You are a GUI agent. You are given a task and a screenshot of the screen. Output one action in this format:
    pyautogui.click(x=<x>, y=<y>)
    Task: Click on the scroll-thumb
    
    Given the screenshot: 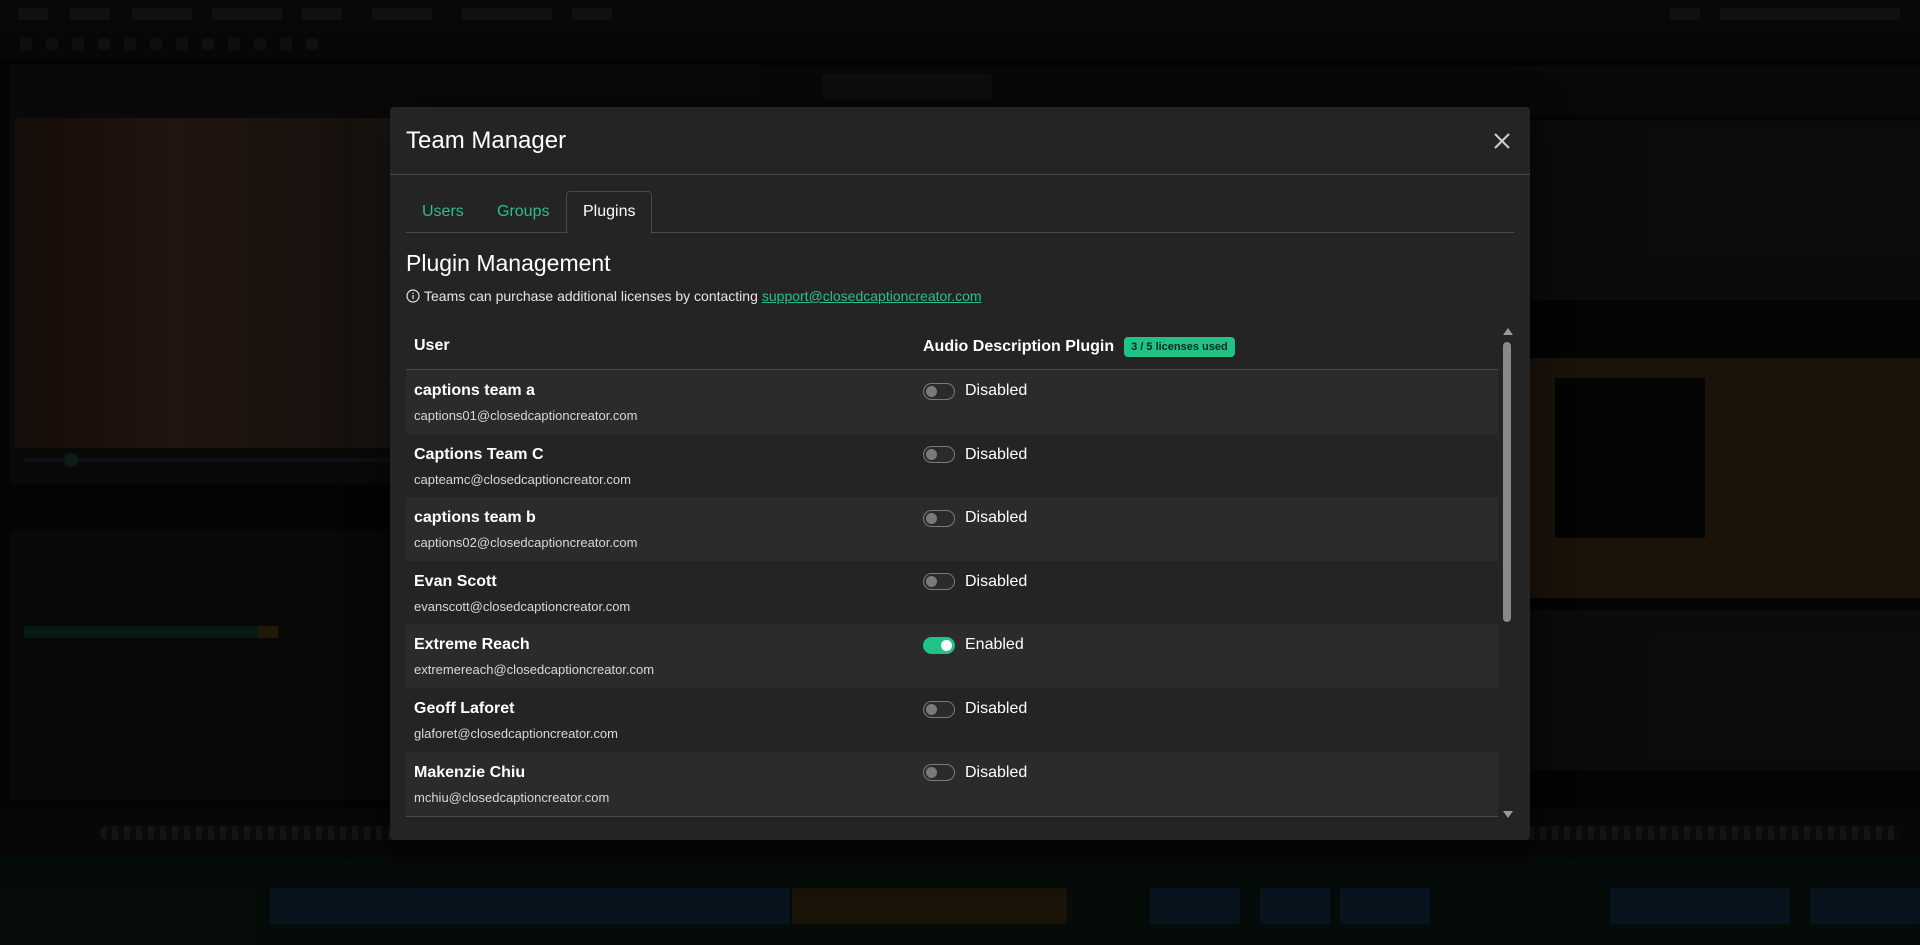 What is the action you would take?
    pyautogui.click(x=1507, y=482)
    